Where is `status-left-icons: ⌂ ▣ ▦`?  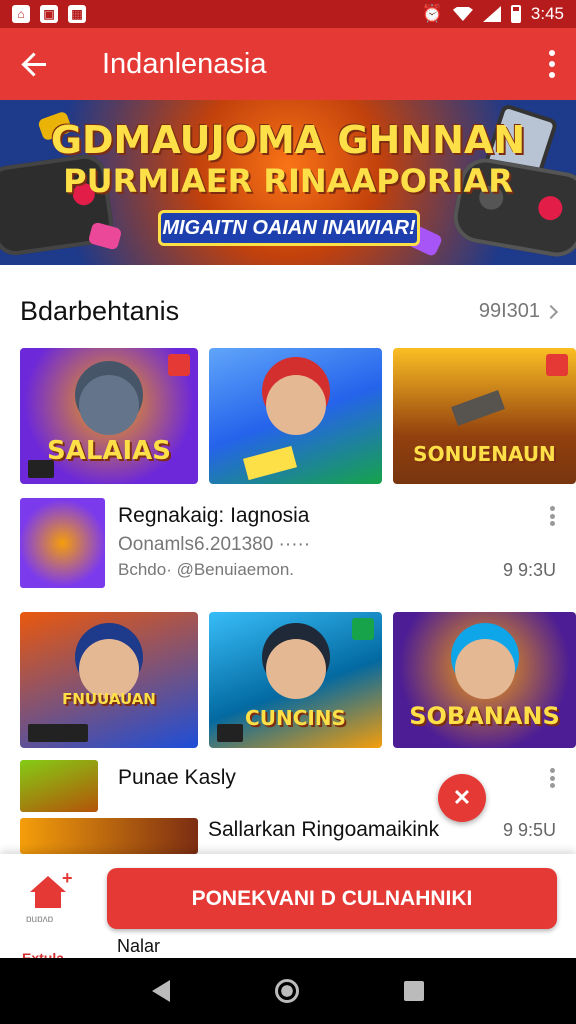
status-left-icons: ⌂ ▣ ▦ is located at coordinates (49, 14).